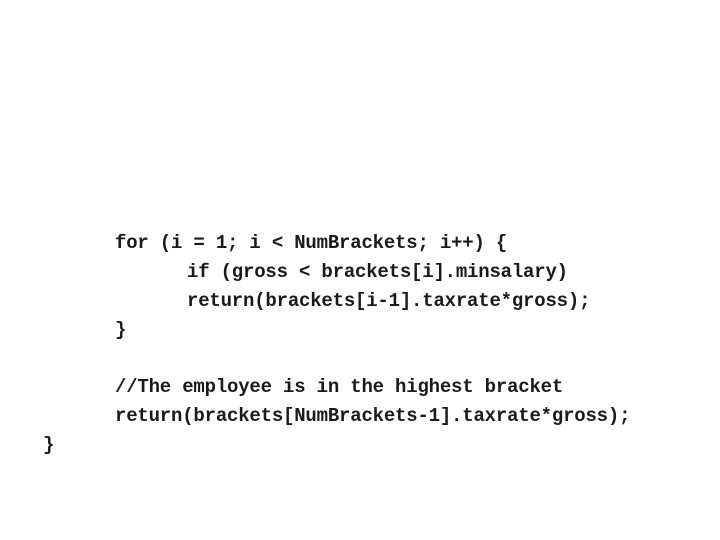  I want to click on code-line-return-bracket: return(brackets[i-1].taxrate*gross);, so click(389, 301).